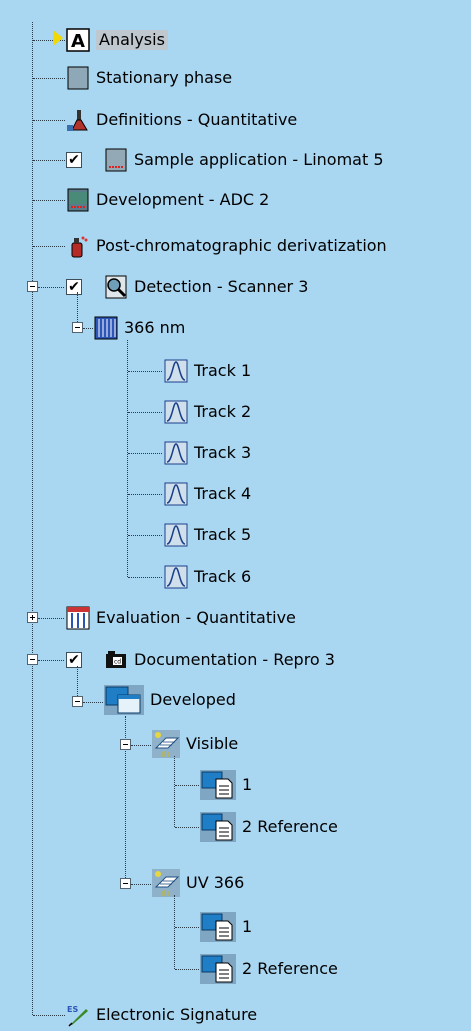  I want to click on tree-item-label: UV 366, so click(215, 882).